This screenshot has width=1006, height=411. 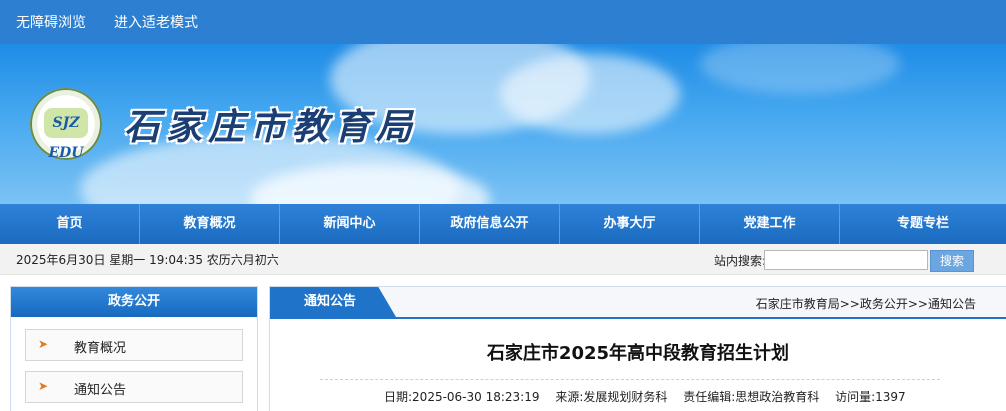 What do you see at coordinates (751, 397) in the screenshot?
I see `article-editor: 责任编辑:思想政治教育科` at bounding box center [751, 397].